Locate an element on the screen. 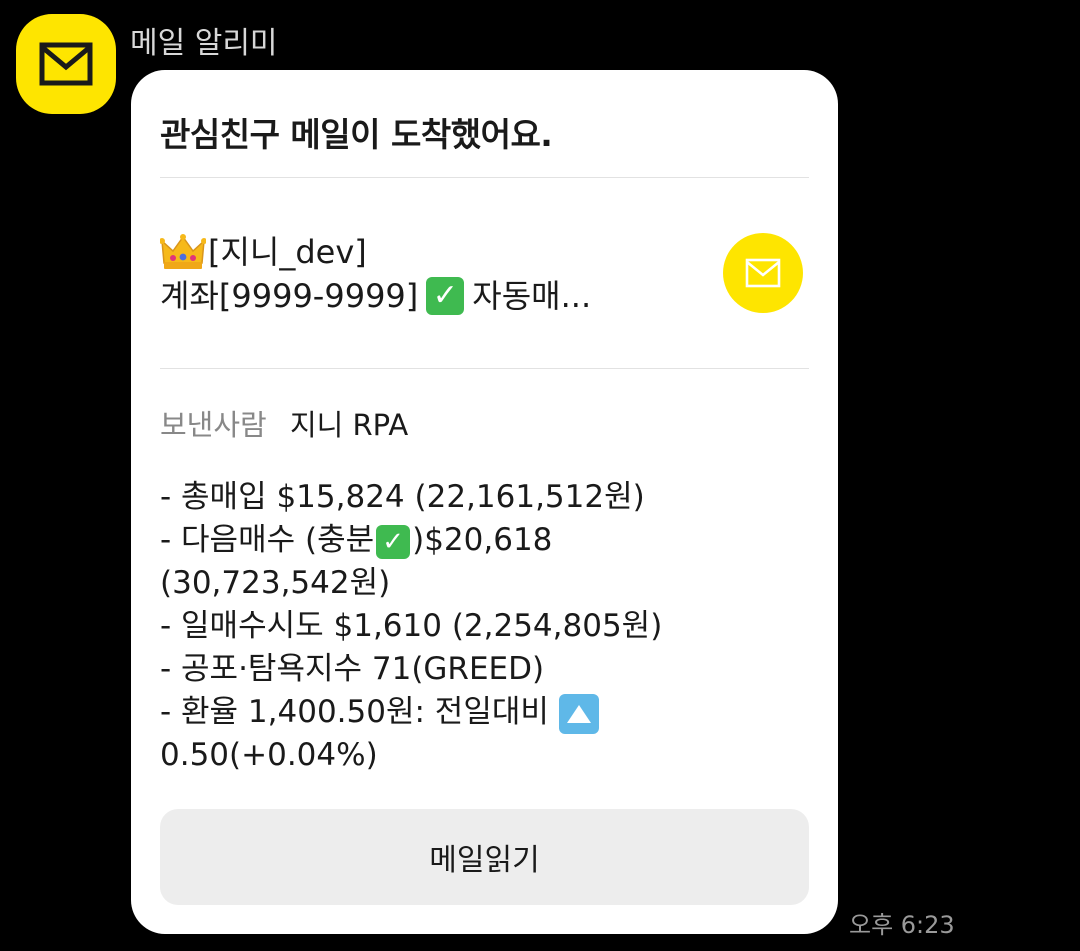 The width and height of the screenshot is (1080, 951). body-line-total-purchase: - 총매입 $15,824 (22,161,512원) is located at coordinates (402, 497).